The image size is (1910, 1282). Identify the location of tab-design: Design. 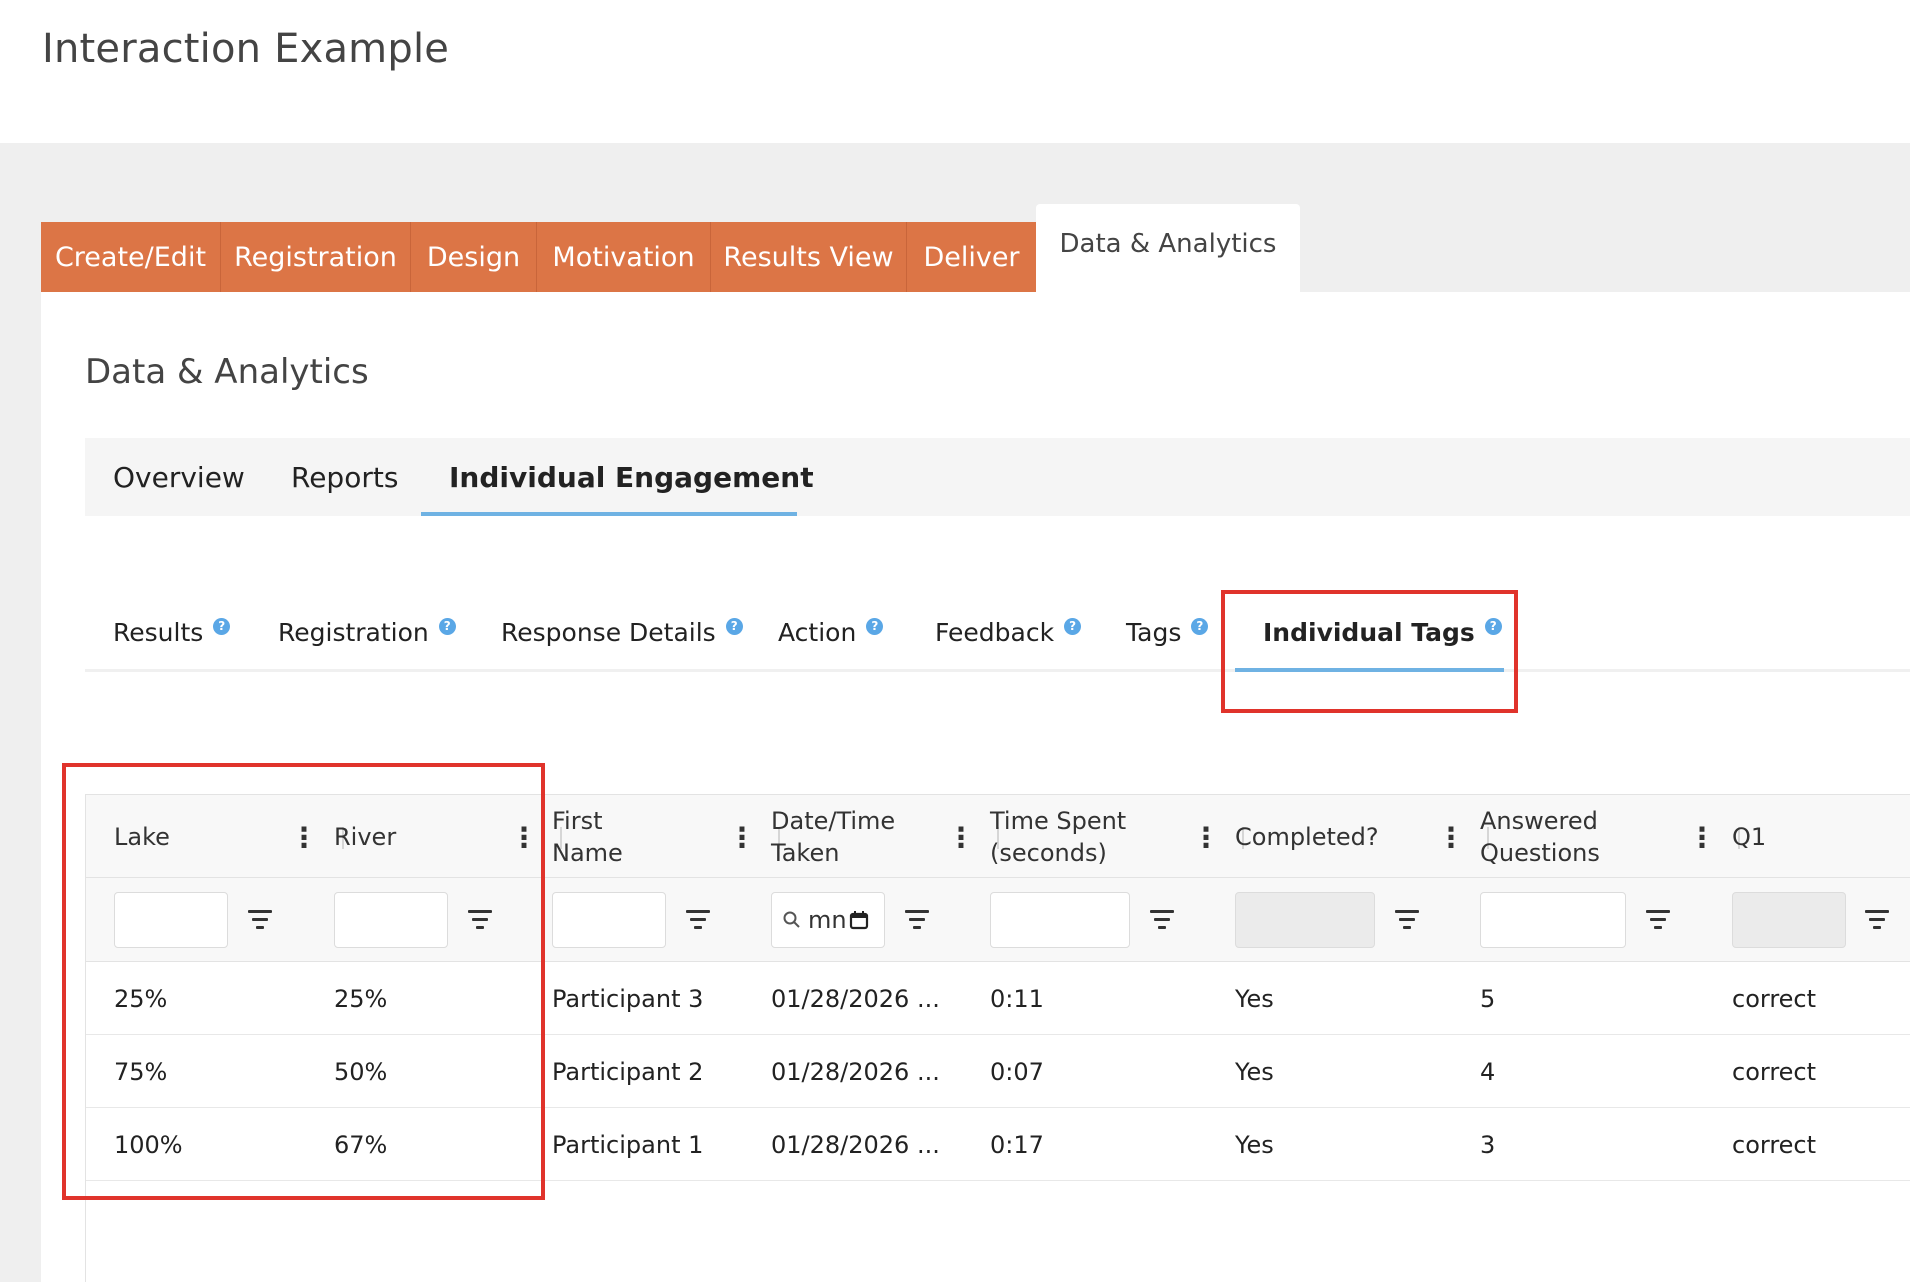
(474, 257).